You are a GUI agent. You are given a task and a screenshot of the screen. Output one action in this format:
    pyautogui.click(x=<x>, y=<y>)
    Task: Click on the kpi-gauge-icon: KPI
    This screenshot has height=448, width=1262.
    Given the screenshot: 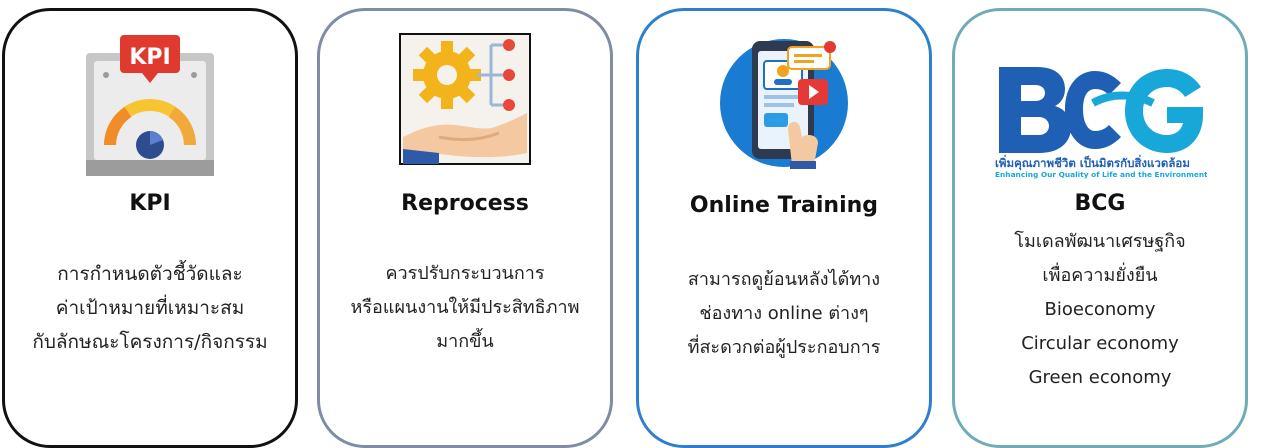 What is the action you would take?
    pyautogui.click(x=150, y=105)
    